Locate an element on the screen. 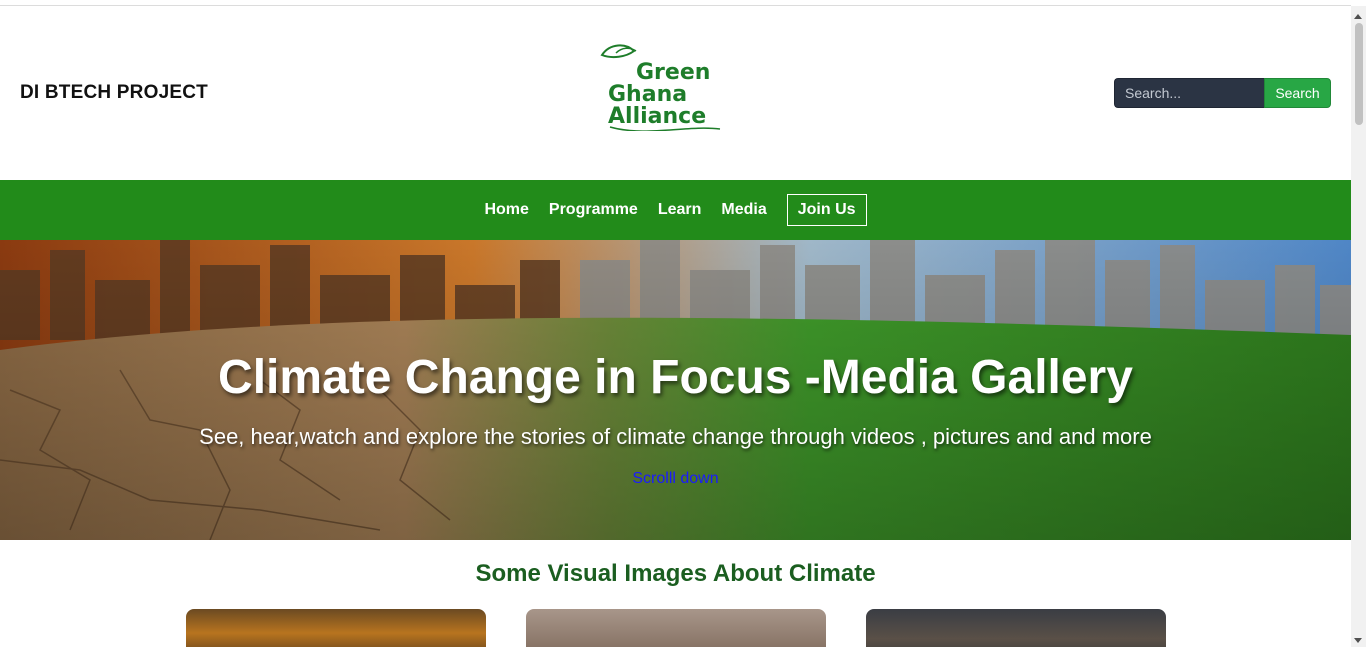 Image resolution: width=1366 pixels, height=647 pixels. search-input is located at coordinates (1189, 93).